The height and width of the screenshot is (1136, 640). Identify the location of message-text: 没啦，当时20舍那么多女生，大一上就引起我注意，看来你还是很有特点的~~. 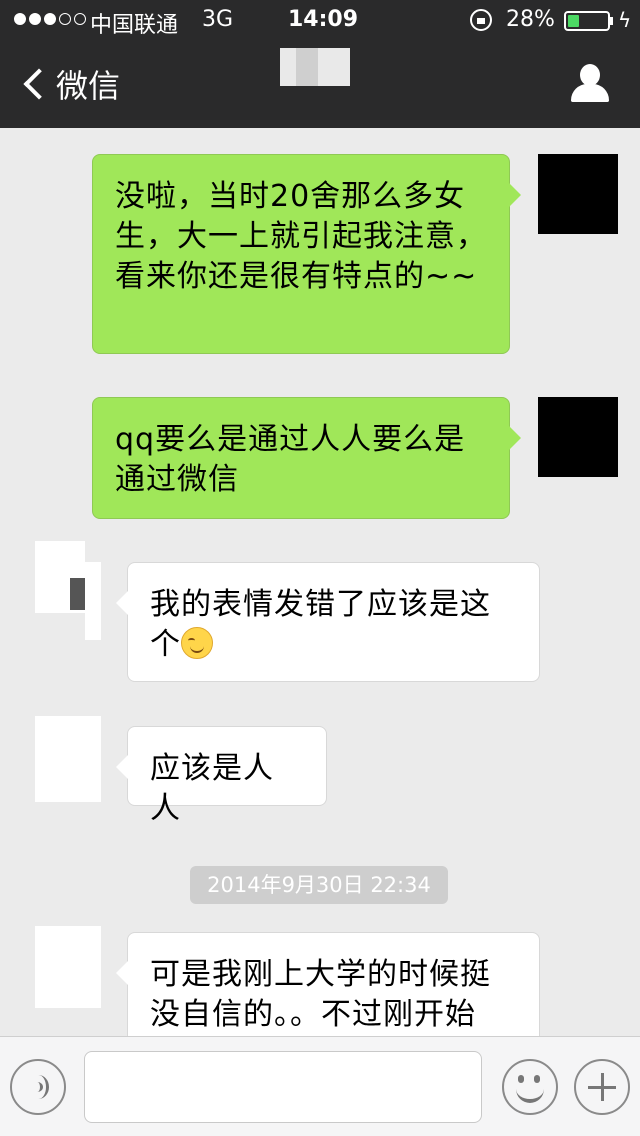
(301, 236).